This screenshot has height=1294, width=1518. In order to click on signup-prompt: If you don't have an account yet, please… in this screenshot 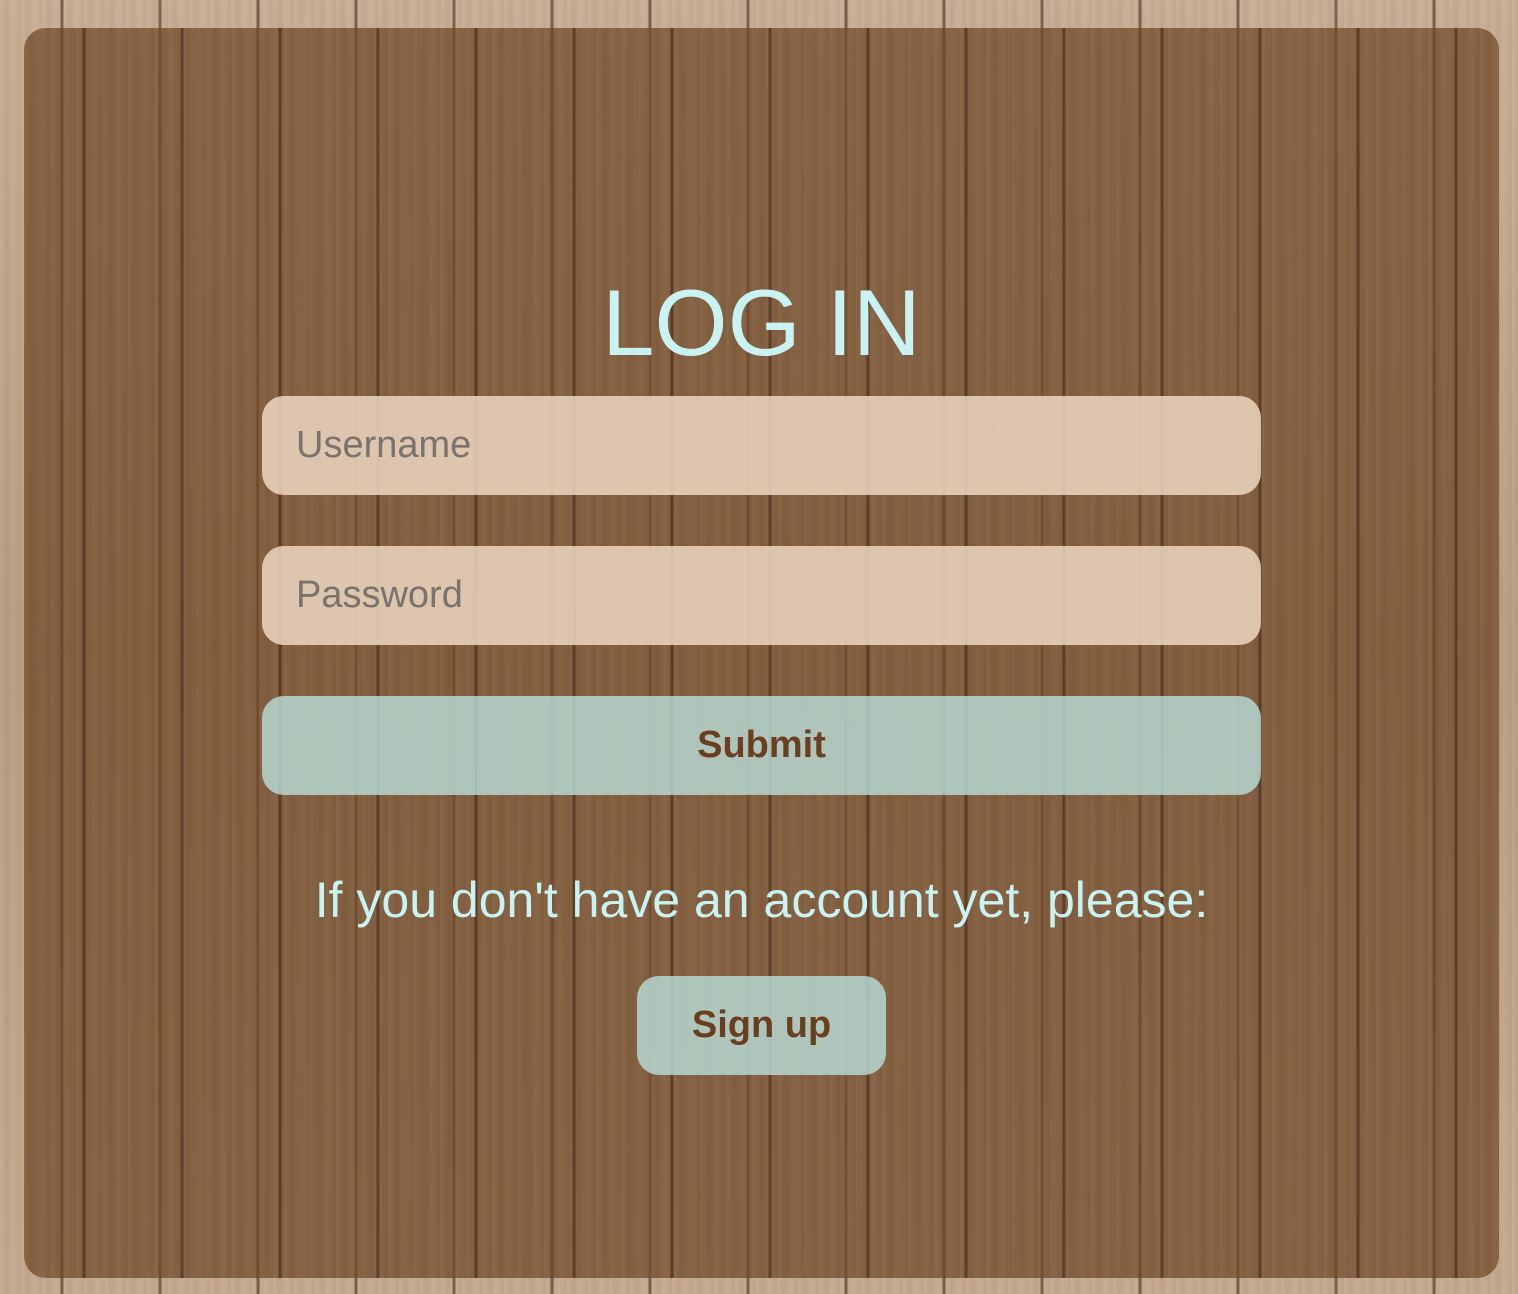, I will do `click(761, 900)`.